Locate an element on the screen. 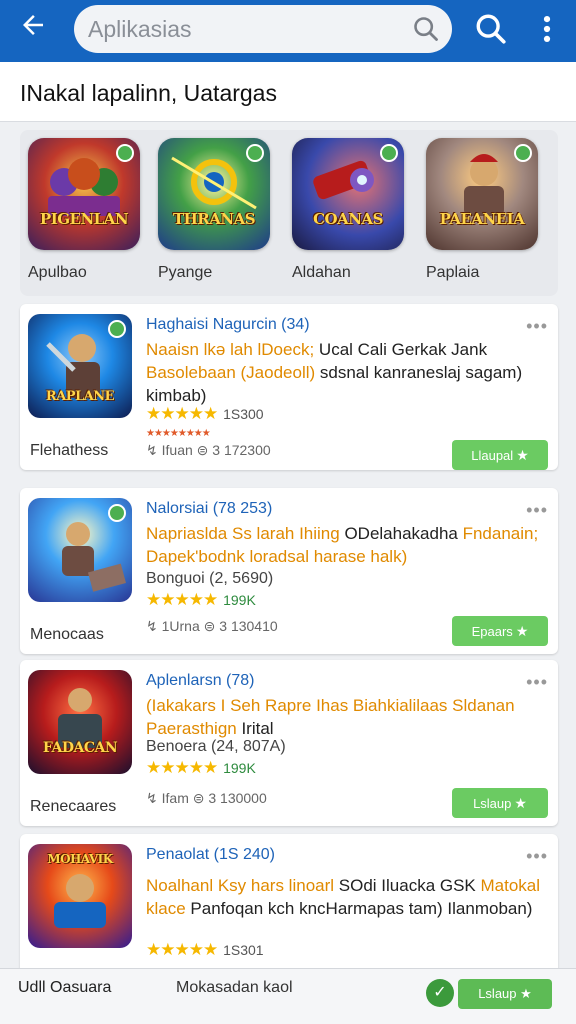  app-meta: ↯ Ifuan ⊜ 3 172300 is located at coordinates (208, 450).